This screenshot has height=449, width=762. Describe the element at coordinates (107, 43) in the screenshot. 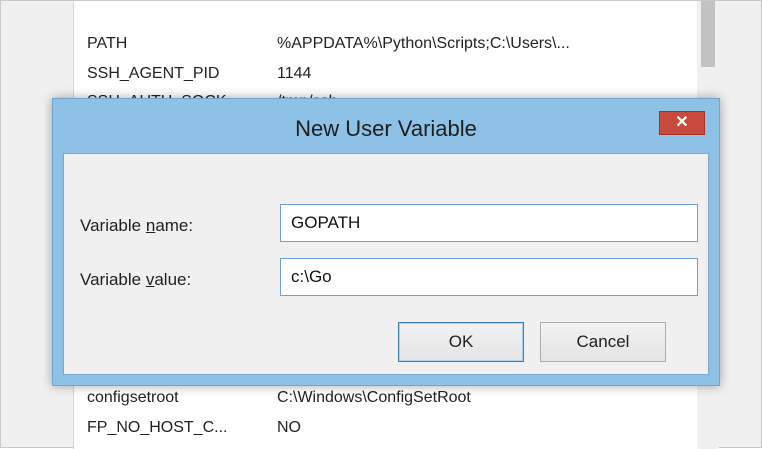

I see `variable-name: PATH` at that location.